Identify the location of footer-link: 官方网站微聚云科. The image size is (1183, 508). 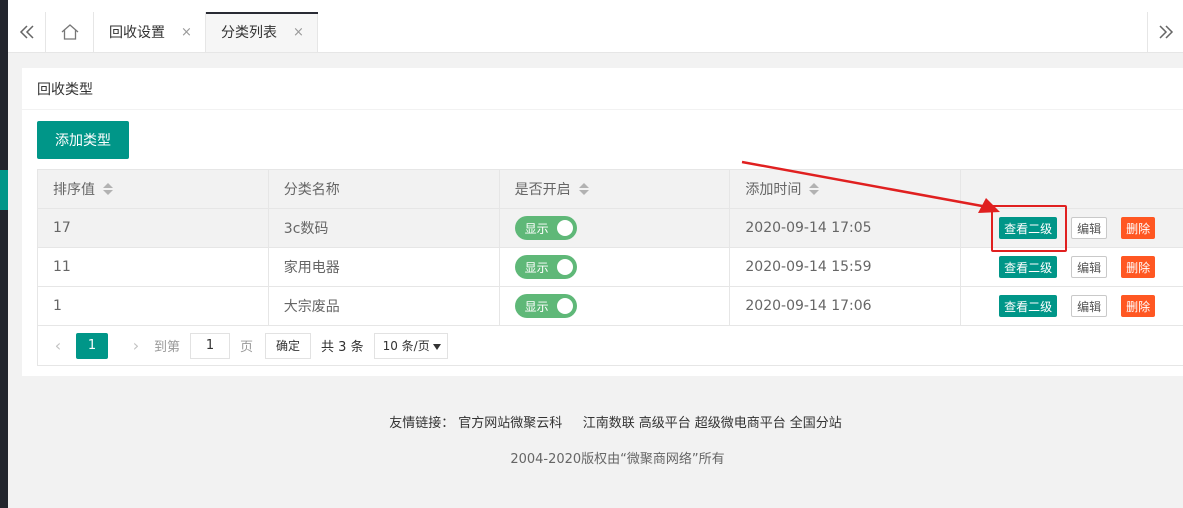
(510, 423).